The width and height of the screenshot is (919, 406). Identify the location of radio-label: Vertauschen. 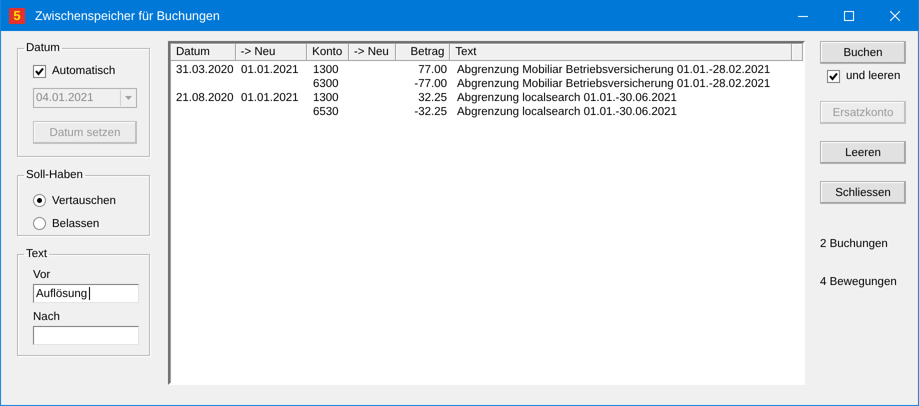
(84, 200).